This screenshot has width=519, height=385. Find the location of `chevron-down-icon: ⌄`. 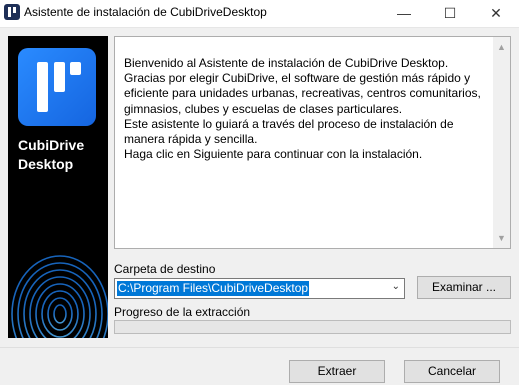

chevron-down-icon: ⌄ is located at coordinates (396, 286).